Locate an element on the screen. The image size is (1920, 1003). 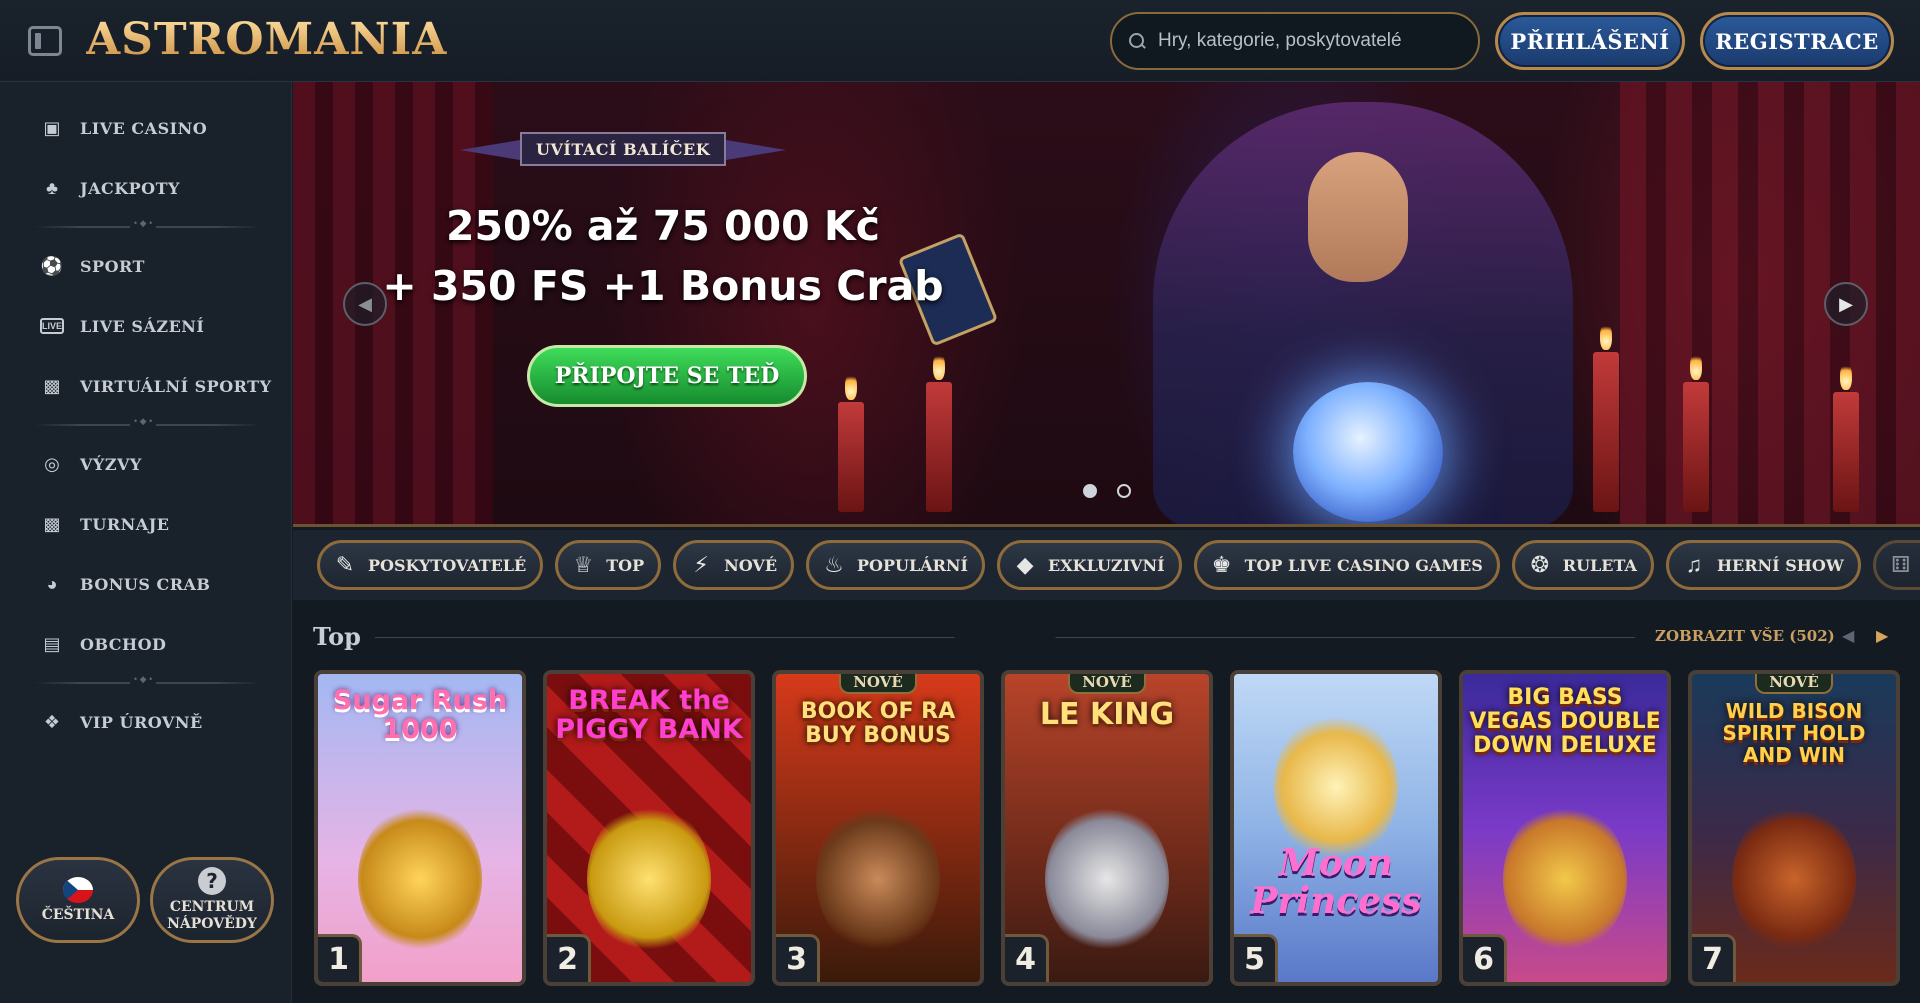
game-title: BIG BASS VEGAS DOUBLE DOWN DELUXE is located at coordinates (1565, 721).